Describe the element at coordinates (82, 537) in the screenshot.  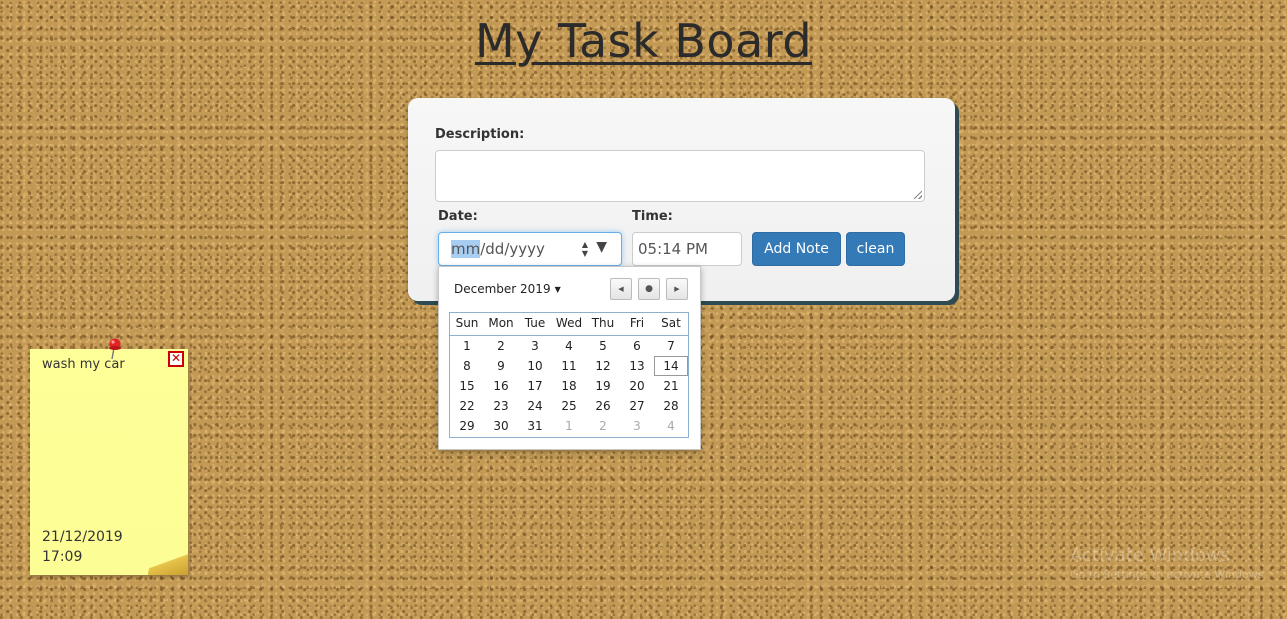
I see `note-date-text: 21/12/2019` at that location.